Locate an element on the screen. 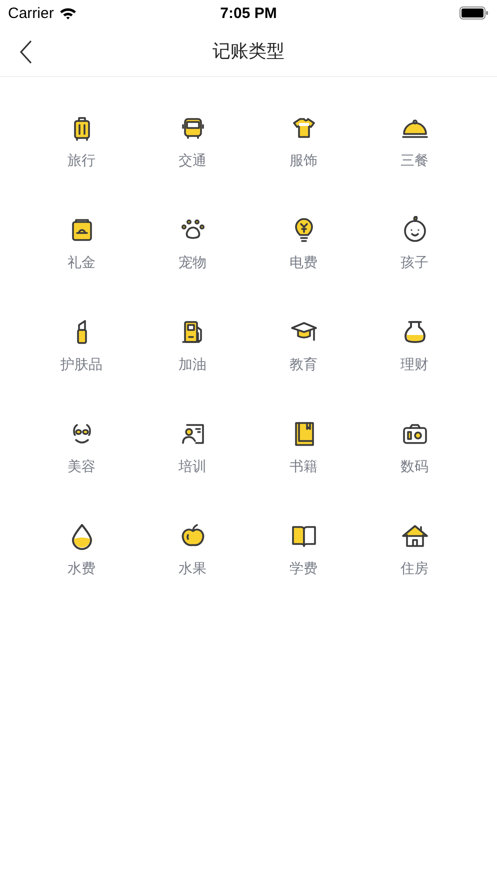  category-label: 培训 is located at coordinates (192, 466).